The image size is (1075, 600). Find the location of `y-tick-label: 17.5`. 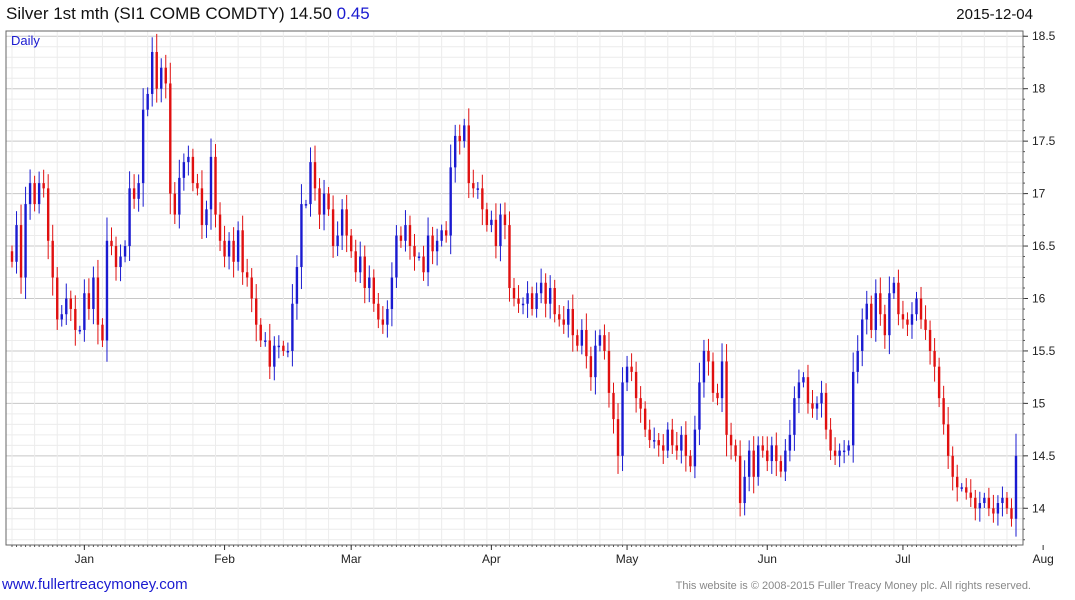

y-tick-label: 17.5 is located at coordinates (1044, 141).